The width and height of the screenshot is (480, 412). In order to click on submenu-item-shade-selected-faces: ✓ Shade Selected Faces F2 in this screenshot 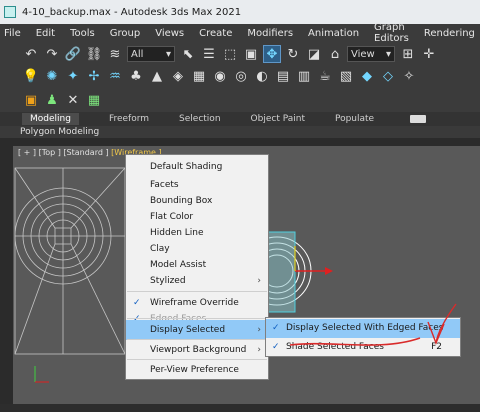, I will do `click(363, 347)`.